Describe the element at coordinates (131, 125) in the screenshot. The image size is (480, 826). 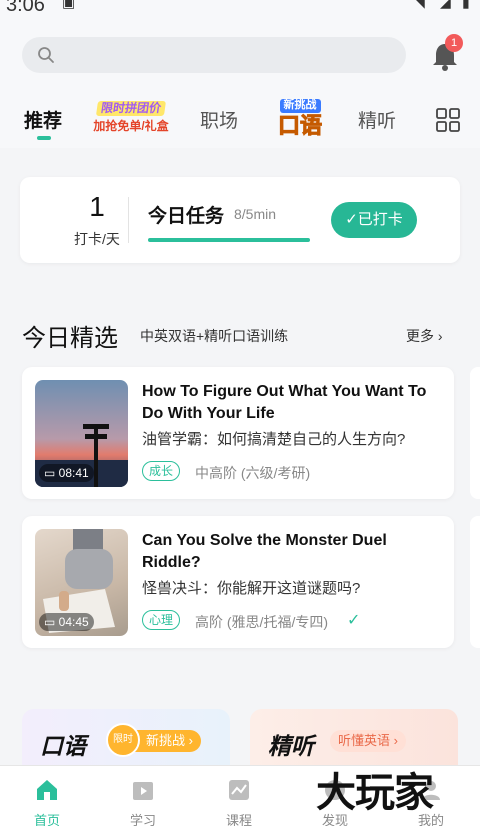
I see `promo-label: 加抢免单/礼盒` at that location.